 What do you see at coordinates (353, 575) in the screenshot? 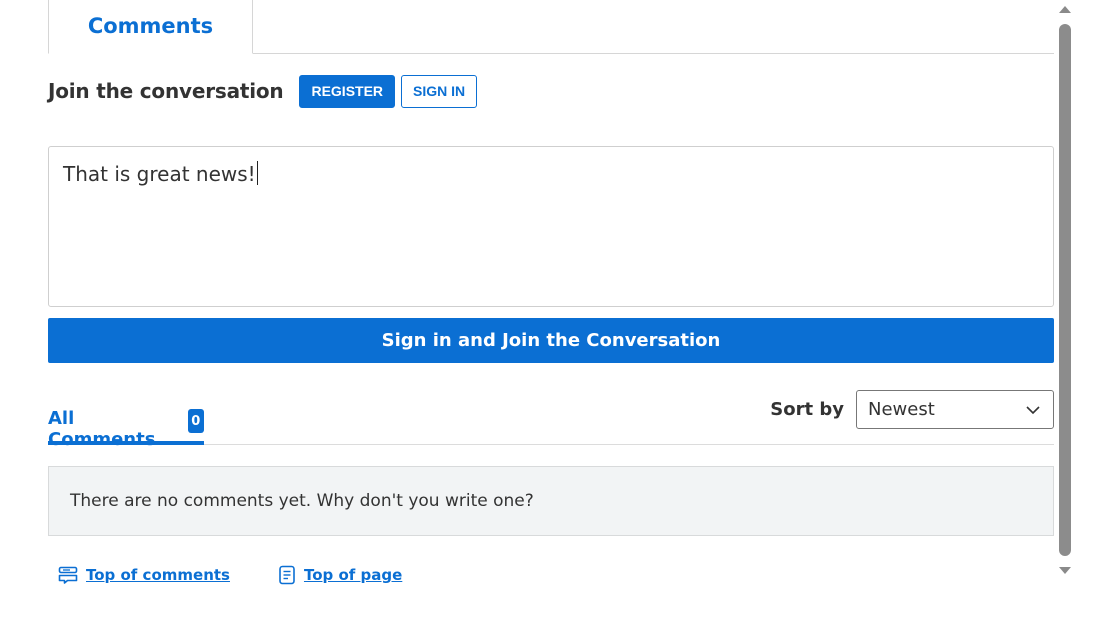
I see `top-of-page-label: Top of page` at bounding box center [353, 575].